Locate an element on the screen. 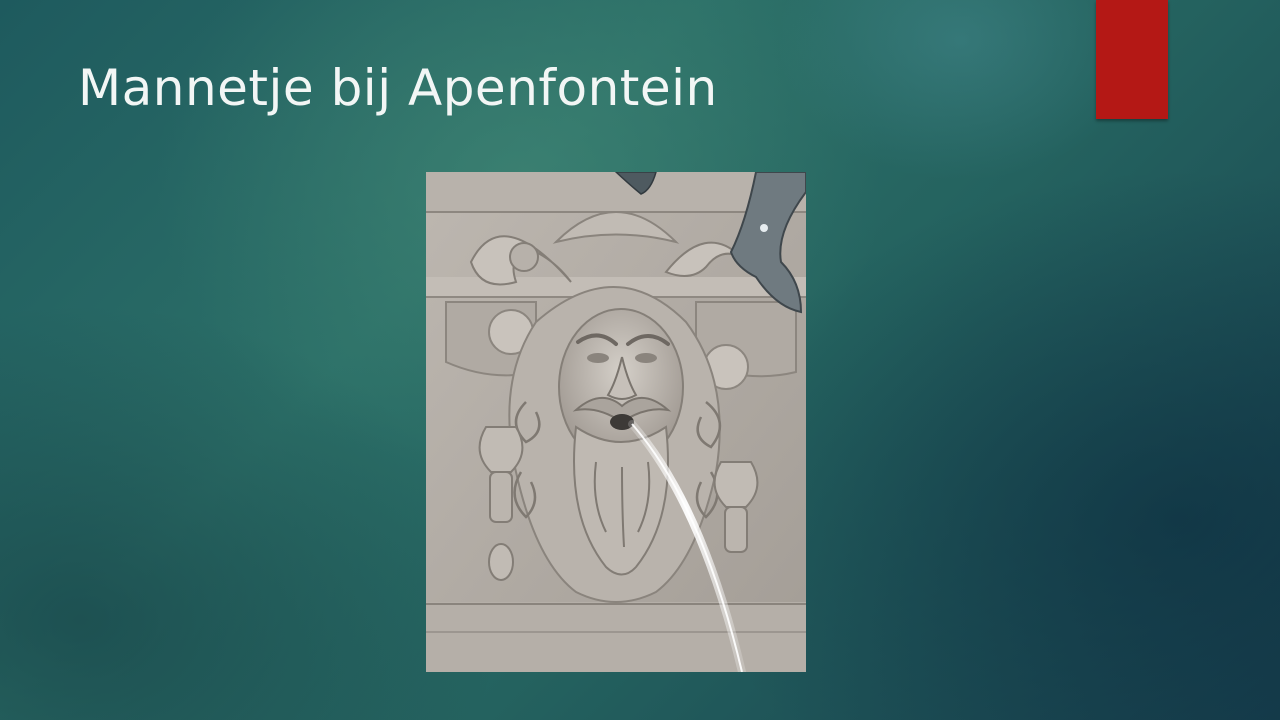 Image resolution: width=1280 pixels, height=720 pixels. slide-title: Mannetje bij Apenfontein is located at coordinates (398, 88).